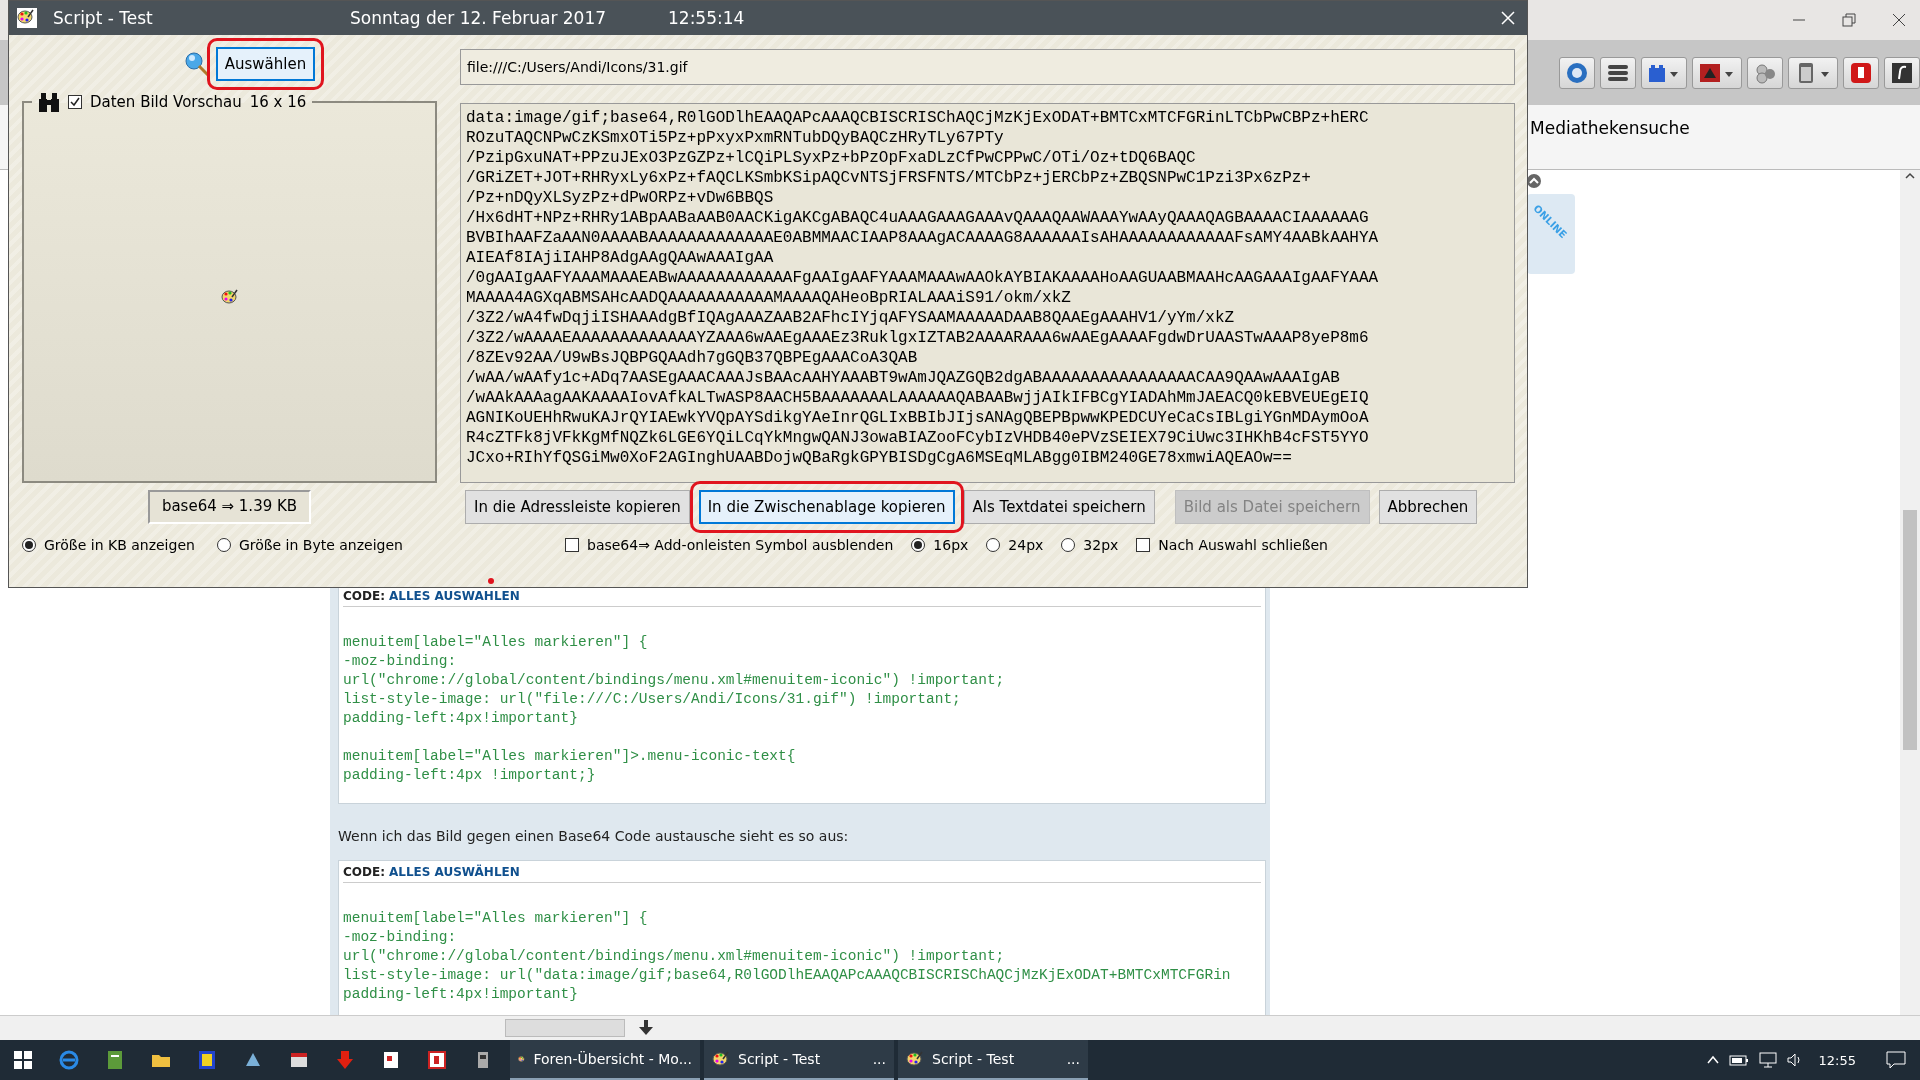  I want to click on download-arrow-icon, so click(646, 1028).